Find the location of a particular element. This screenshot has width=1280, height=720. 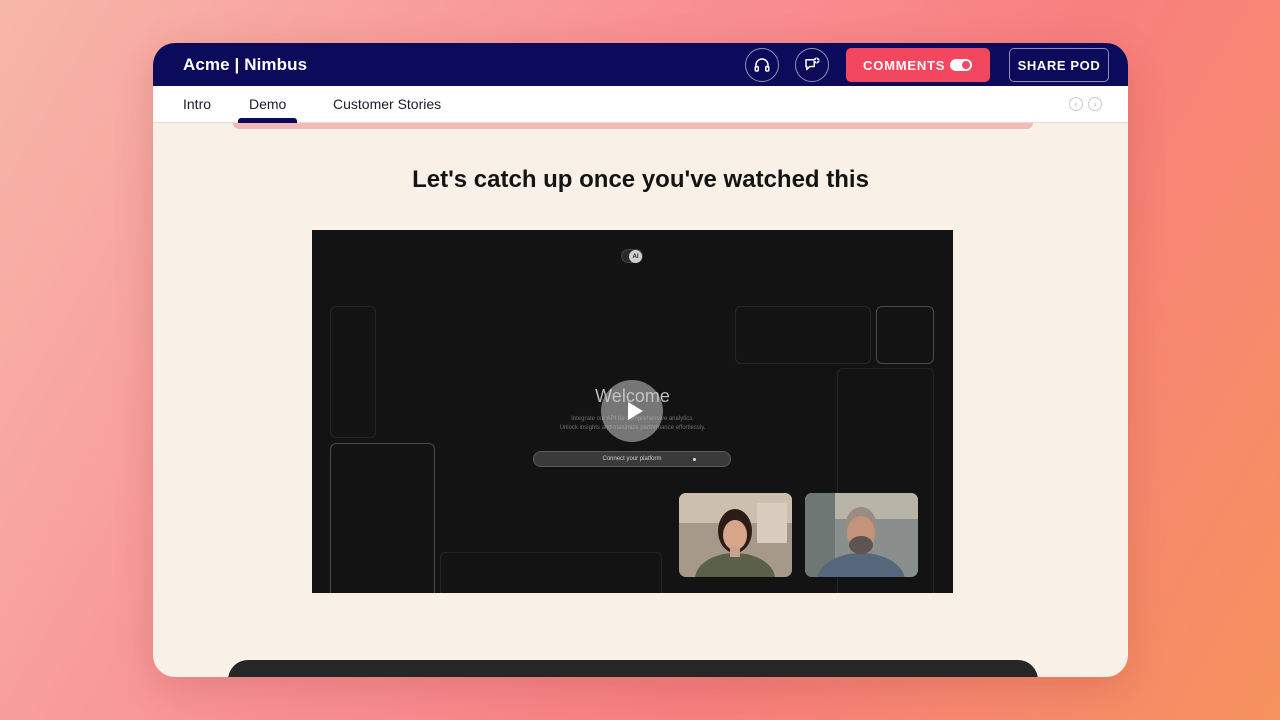

share-pod-button: SHARE POD is located at coordinates (1059, 65).